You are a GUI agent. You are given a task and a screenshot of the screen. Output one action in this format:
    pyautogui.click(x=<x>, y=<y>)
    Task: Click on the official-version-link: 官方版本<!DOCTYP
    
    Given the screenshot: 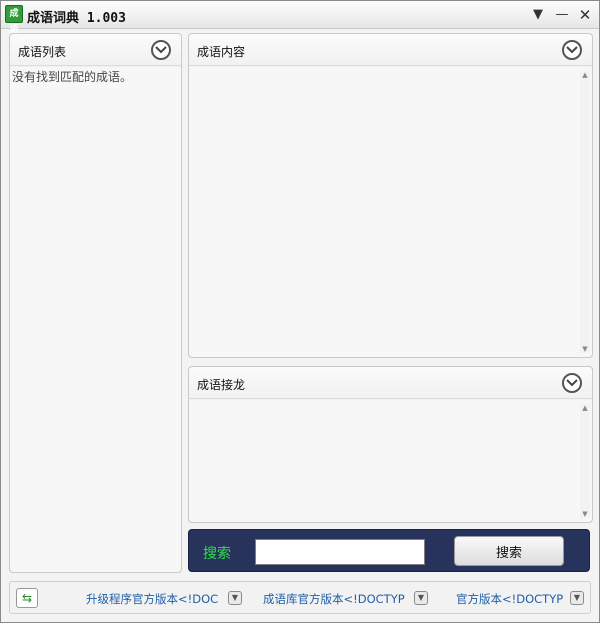 What is the action you would take?
    pyautogui.click(x=511, y=599)
    